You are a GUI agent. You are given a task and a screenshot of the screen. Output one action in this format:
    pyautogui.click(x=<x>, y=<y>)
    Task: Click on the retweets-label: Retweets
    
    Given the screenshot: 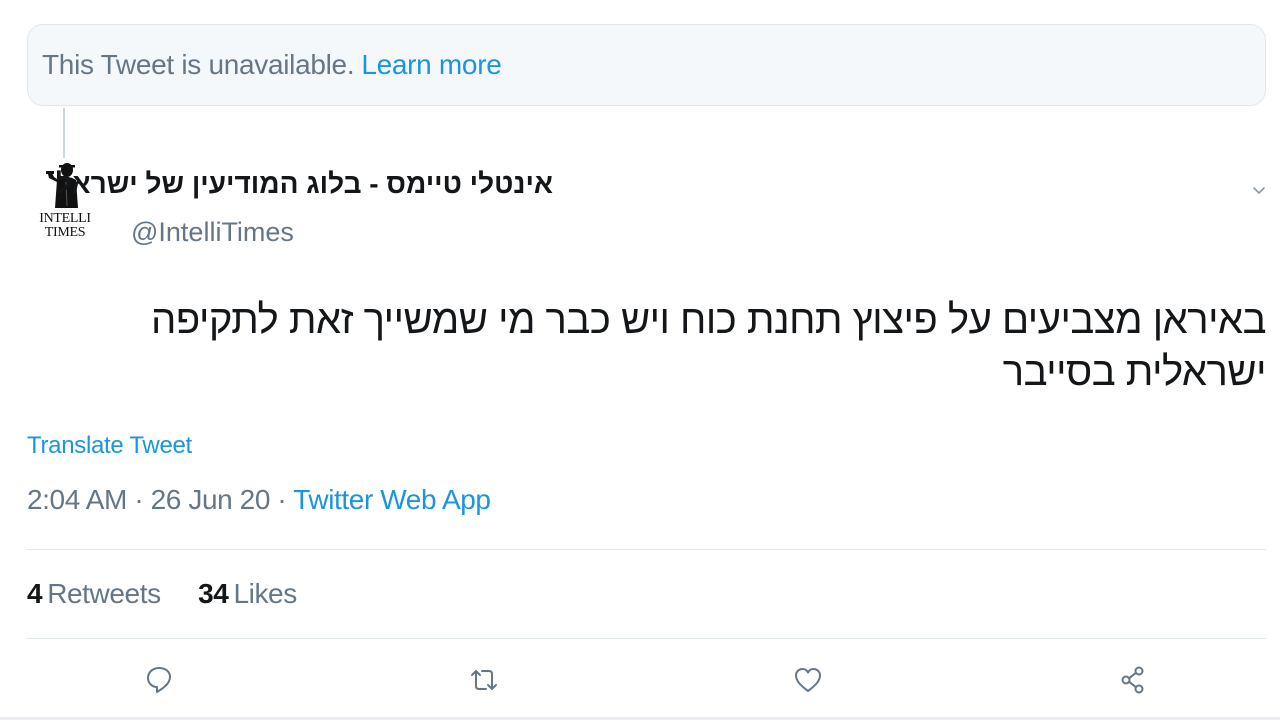 What is the action you would take?
    pyautogui.click(x=104, y=593)
    